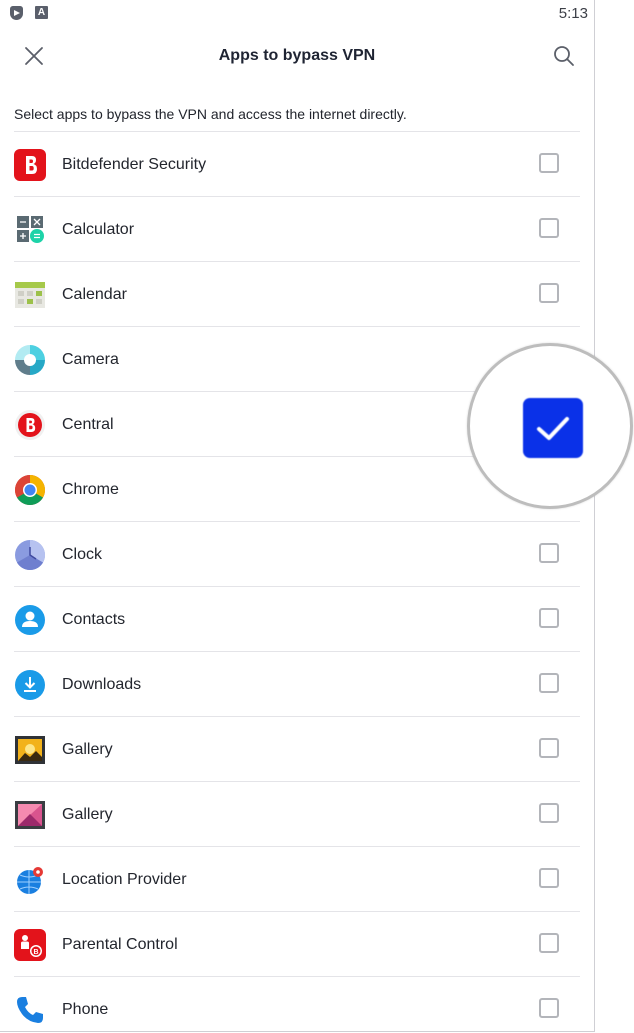  Describe the element at coordinates (297, 618) in the screenshot. I see `list-item: Contacts` at that location.